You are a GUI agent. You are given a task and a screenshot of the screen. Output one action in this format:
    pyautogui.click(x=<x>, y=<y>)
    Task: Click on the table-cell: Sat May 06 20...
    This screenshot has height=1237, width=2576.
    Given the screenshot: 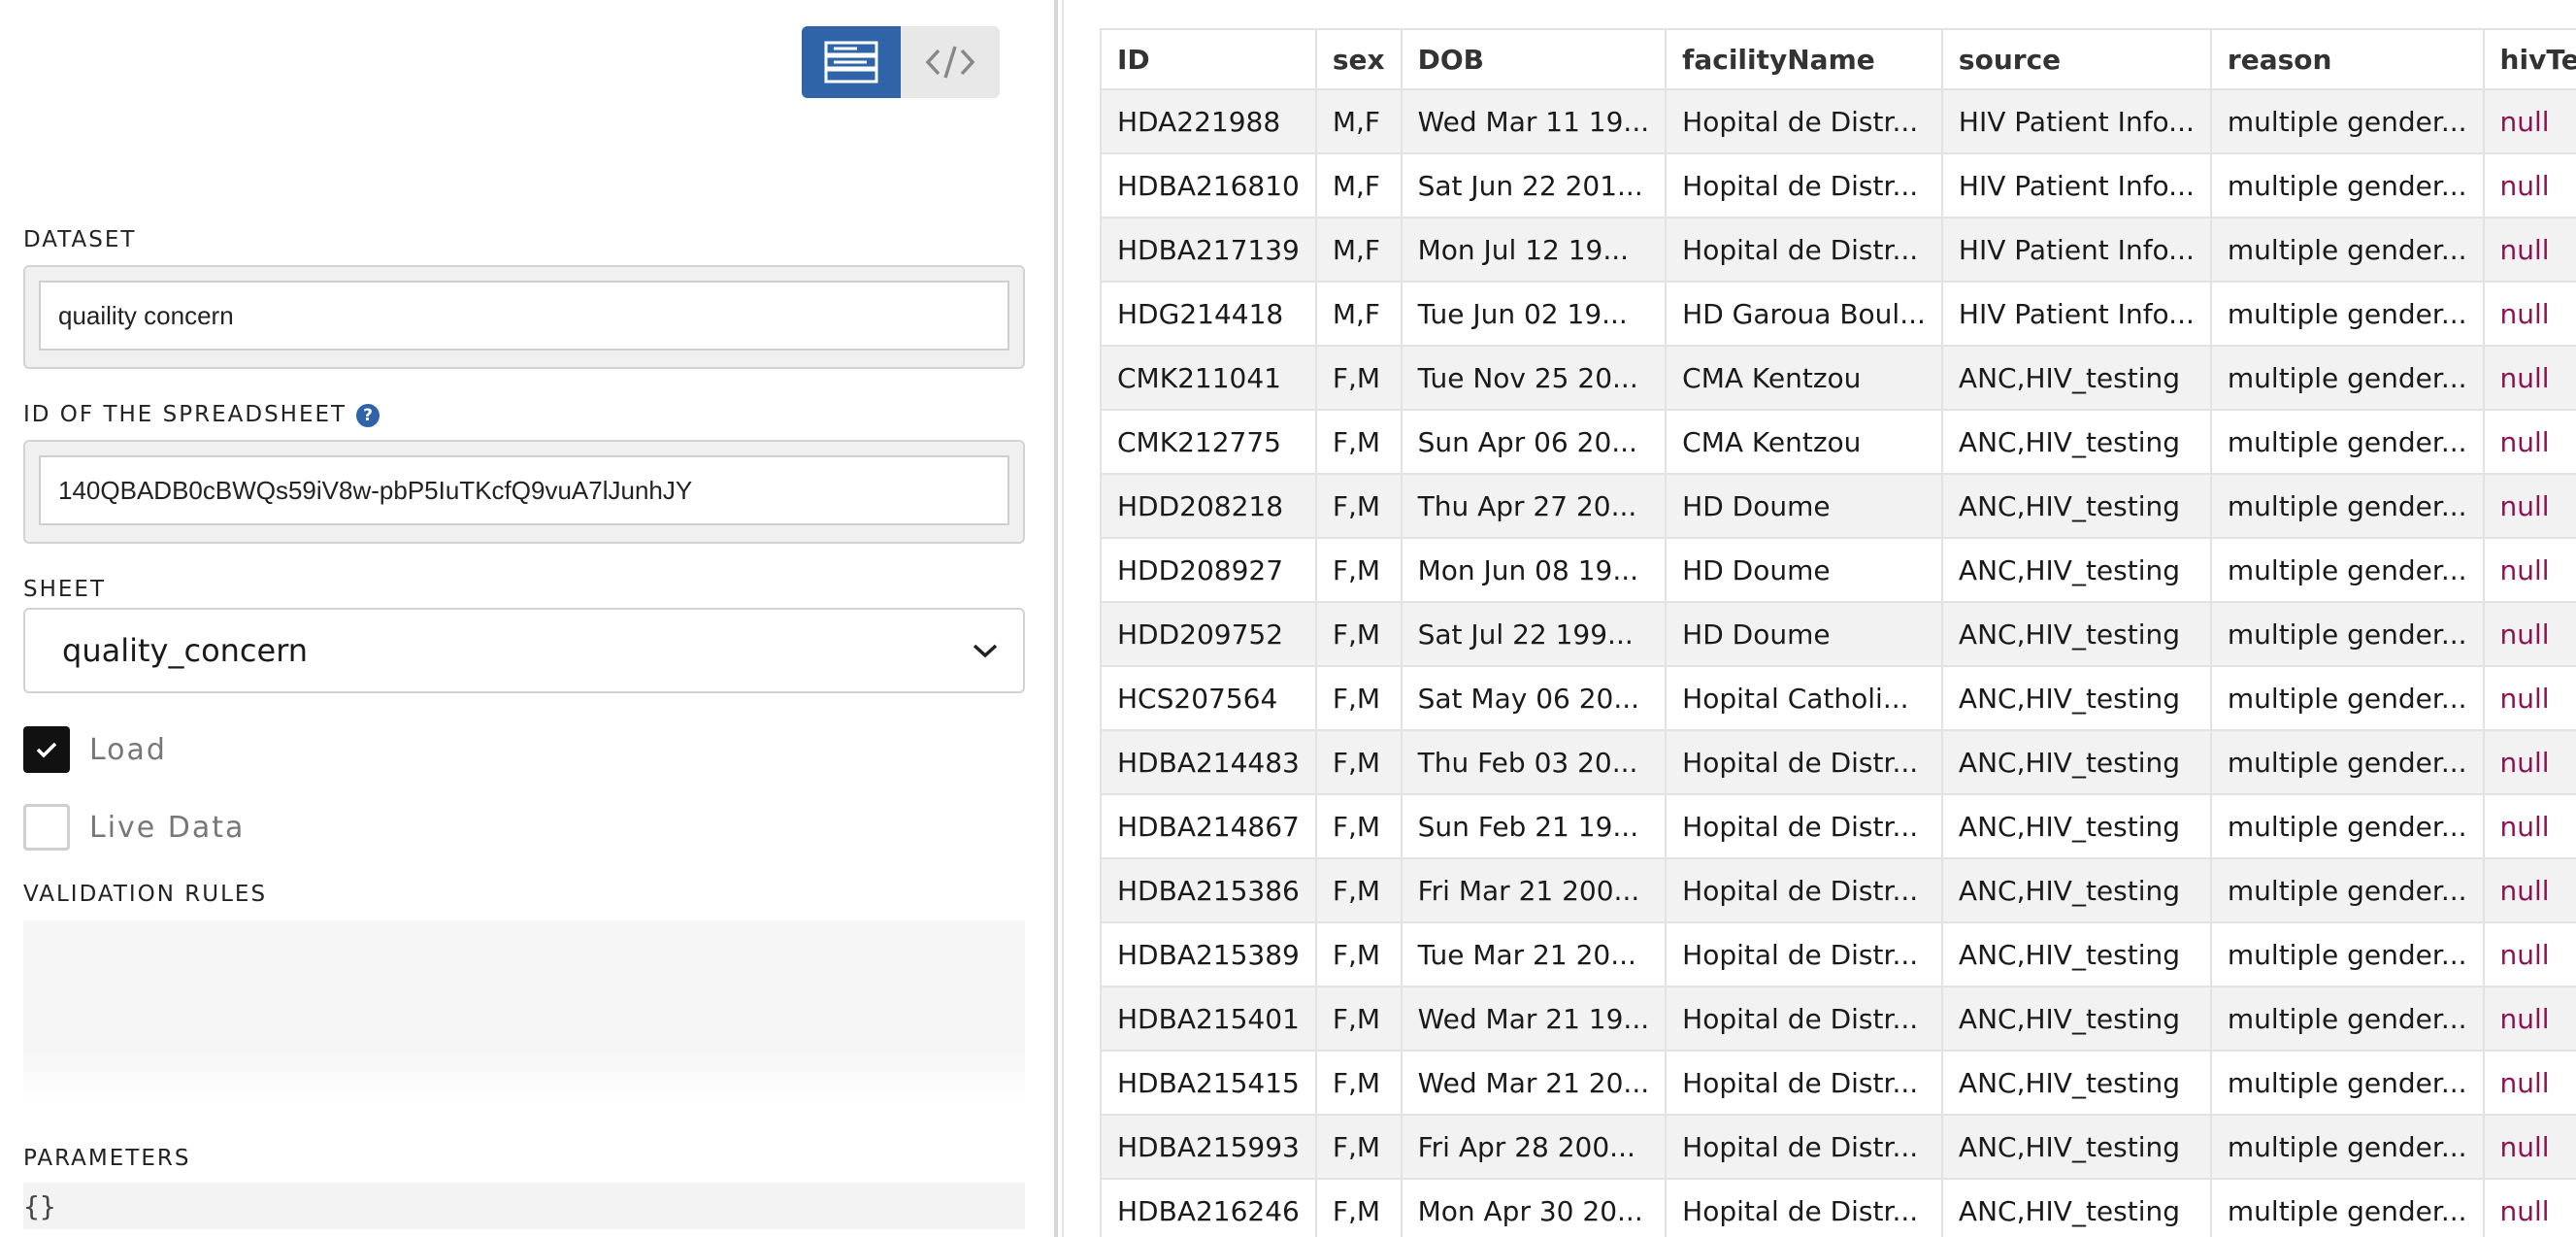 What is the action you would take?
    pyautogui.click(x=1534, y=698)
    